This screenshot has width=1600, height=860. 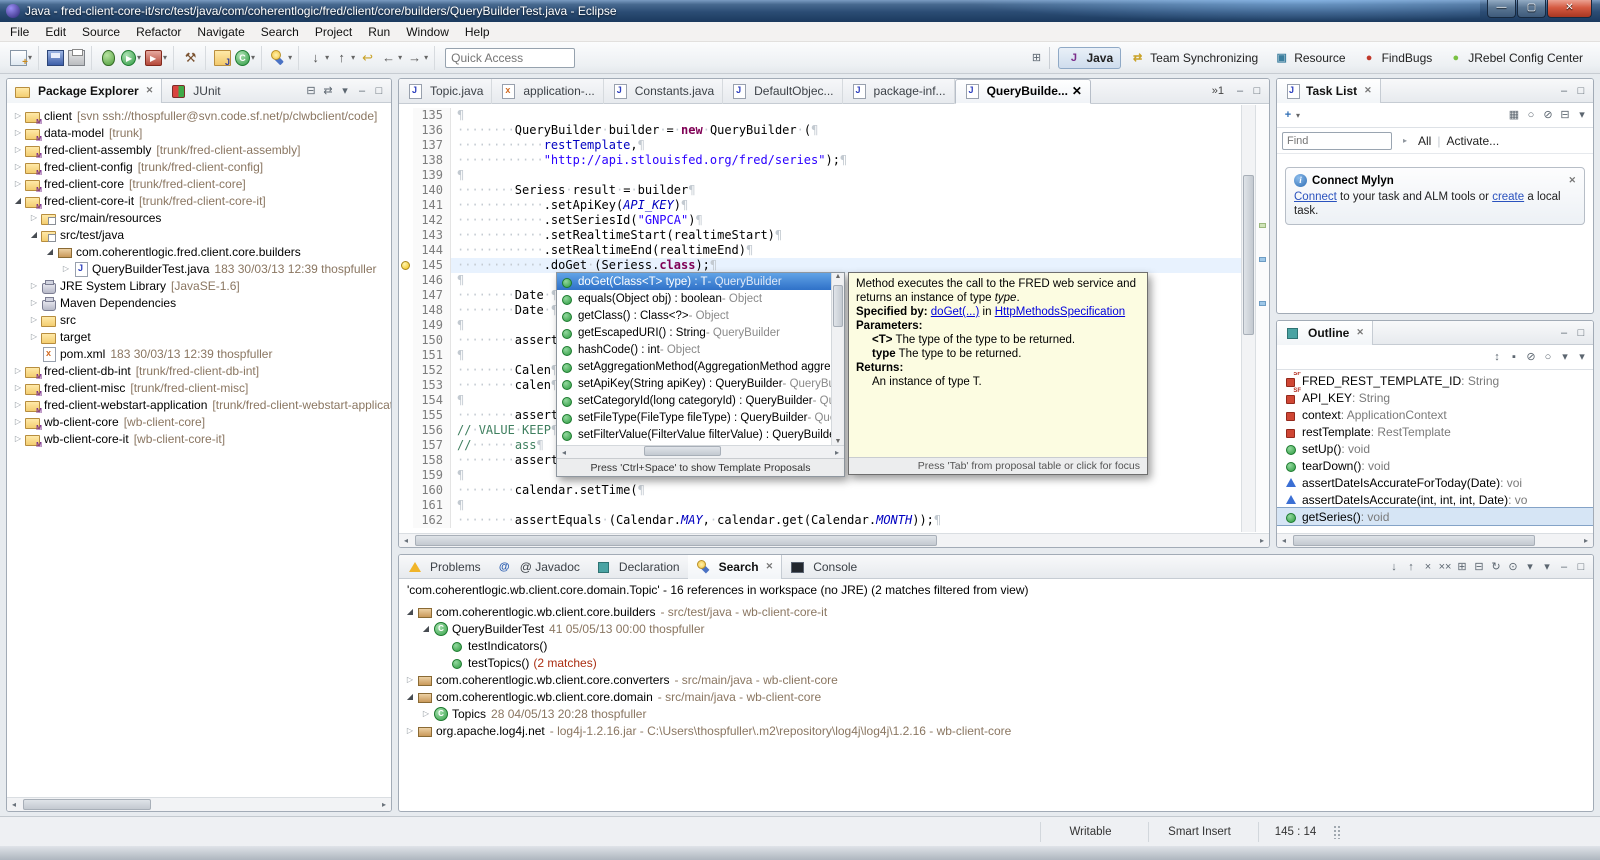 I want to click on menu-edit: Edit, so click(x=55, y=32).